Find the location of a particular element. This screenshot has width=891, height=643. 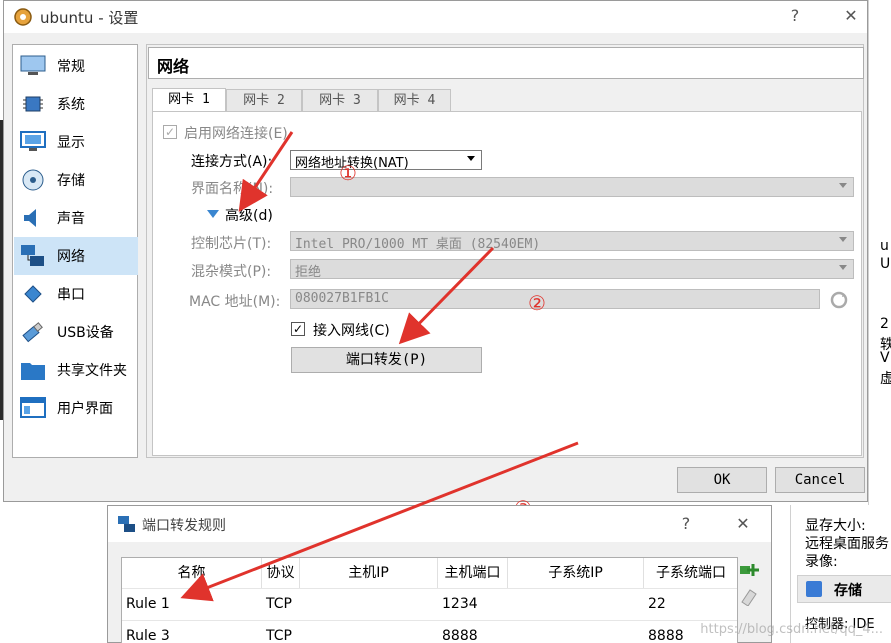

name-label: 界面名称(N): is located at coordinates (232, 189).